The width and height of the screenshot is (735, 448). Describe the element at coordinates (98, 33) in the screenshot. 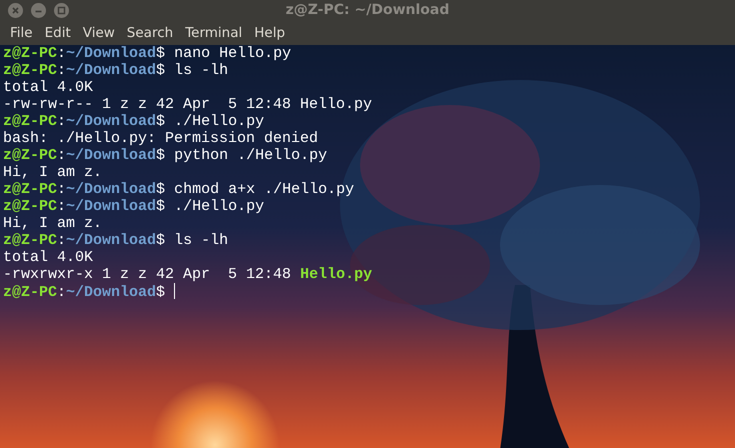

I see `menu-item: View` at that location.